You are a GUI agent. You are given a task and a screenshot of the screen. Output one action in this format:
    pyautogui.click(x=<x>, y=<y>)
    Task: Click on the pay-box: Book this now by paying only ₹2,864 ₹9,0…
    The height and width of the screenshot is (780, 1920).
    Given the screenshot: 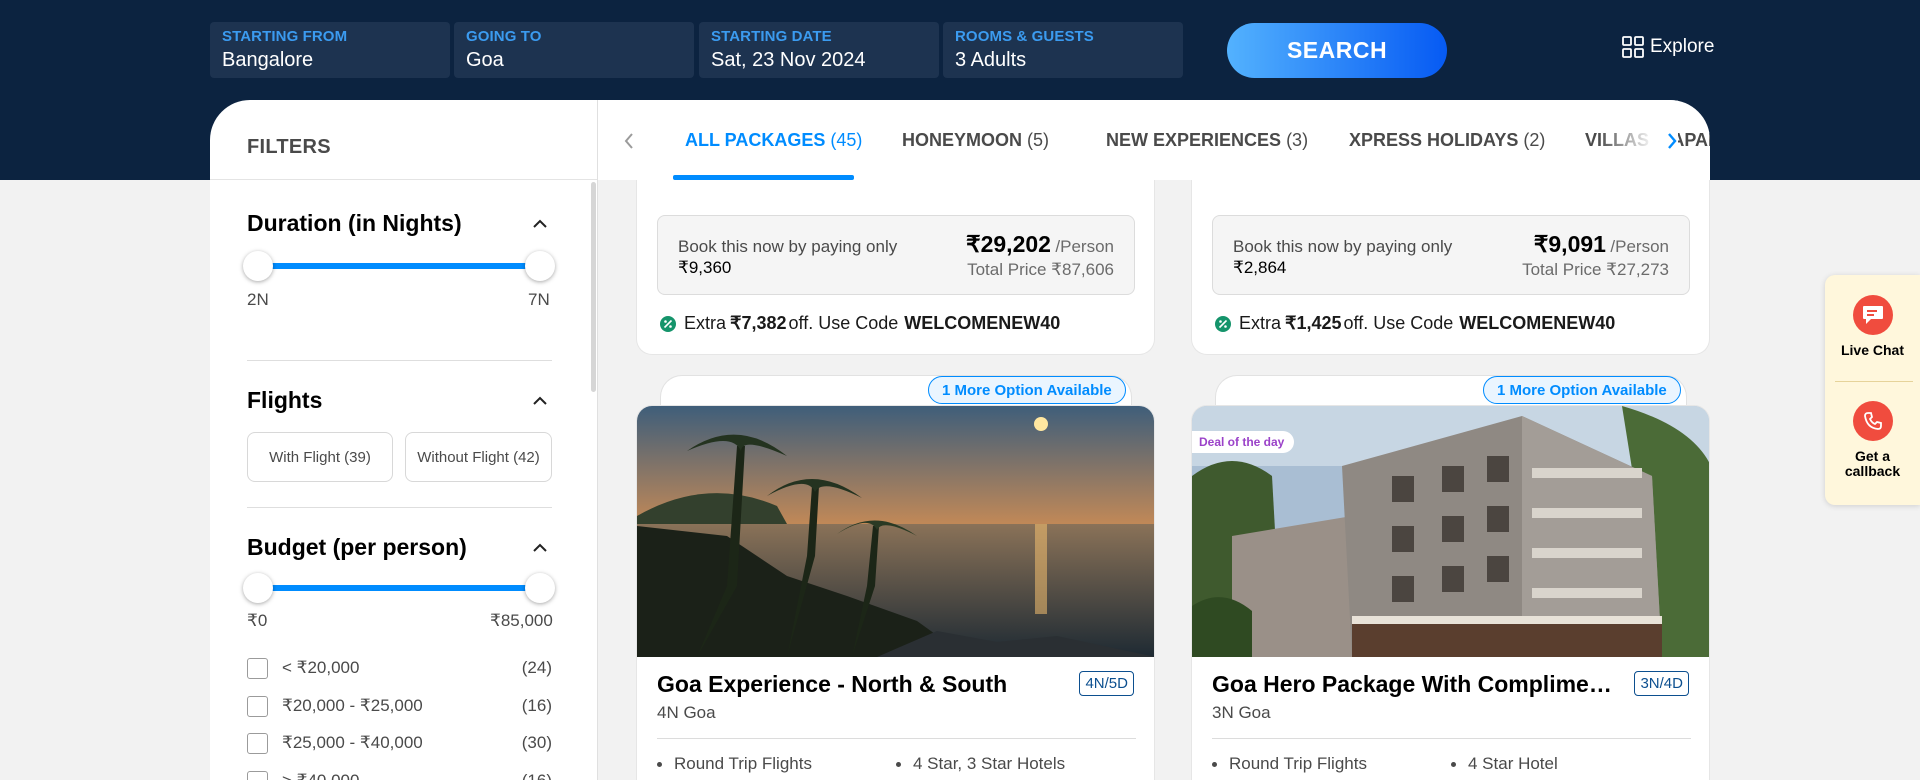 What is the action you would take?
    pyautogui.click(x=1451, y=255)
    